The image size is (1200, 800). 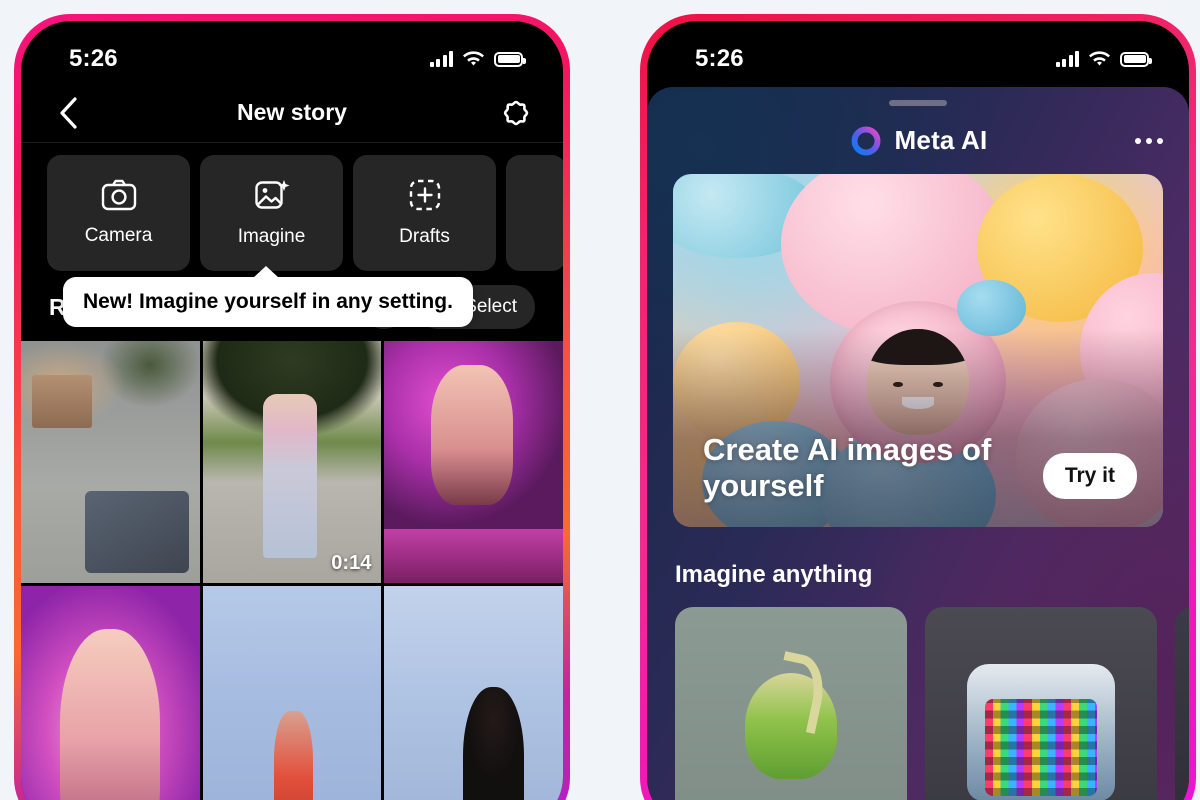 I want to click on tool-label: Drafts, so click(x=424, y=236).